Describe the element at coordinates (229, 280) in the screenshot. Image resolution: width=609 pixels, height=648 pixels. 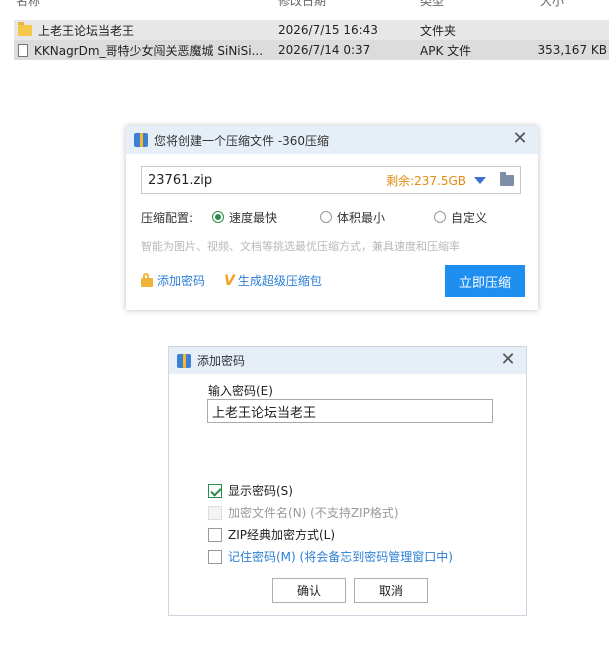
I see `v-badge-icon: V` at that location.